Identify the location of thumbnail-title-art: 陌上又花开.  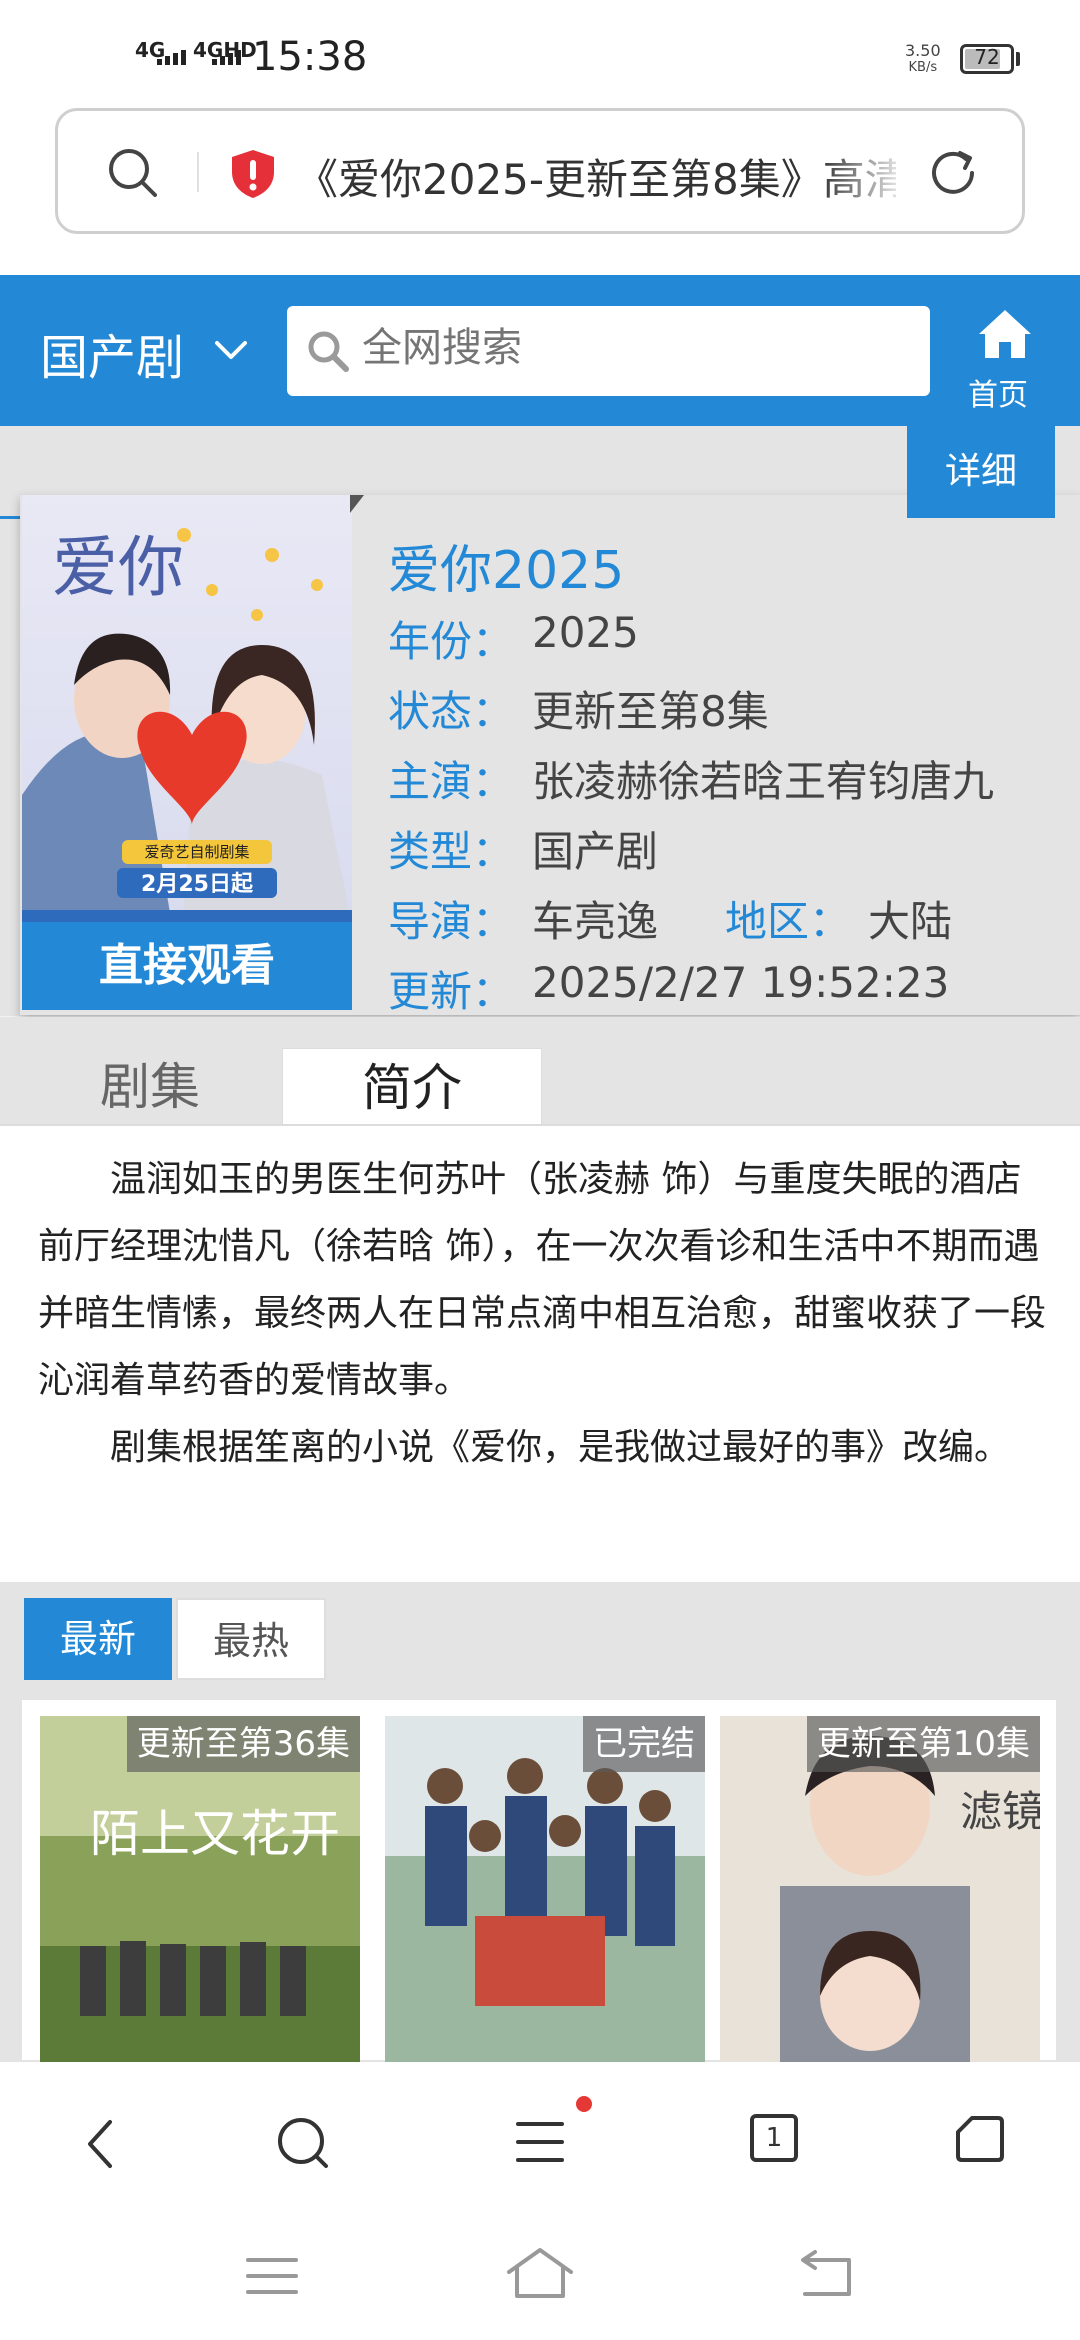
(215, 1834).